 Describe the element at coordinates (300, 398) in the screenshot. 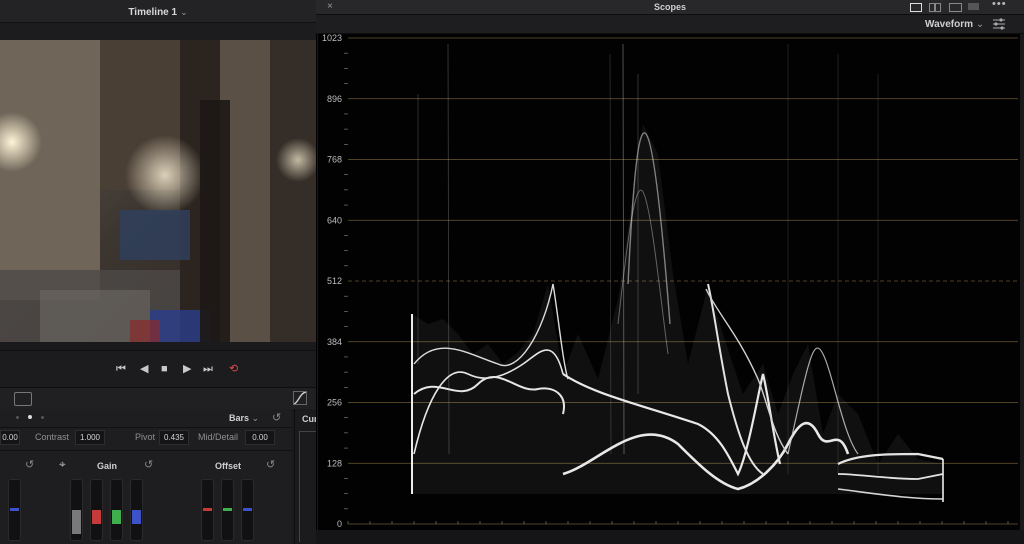

I see `curve-icon` at that location.